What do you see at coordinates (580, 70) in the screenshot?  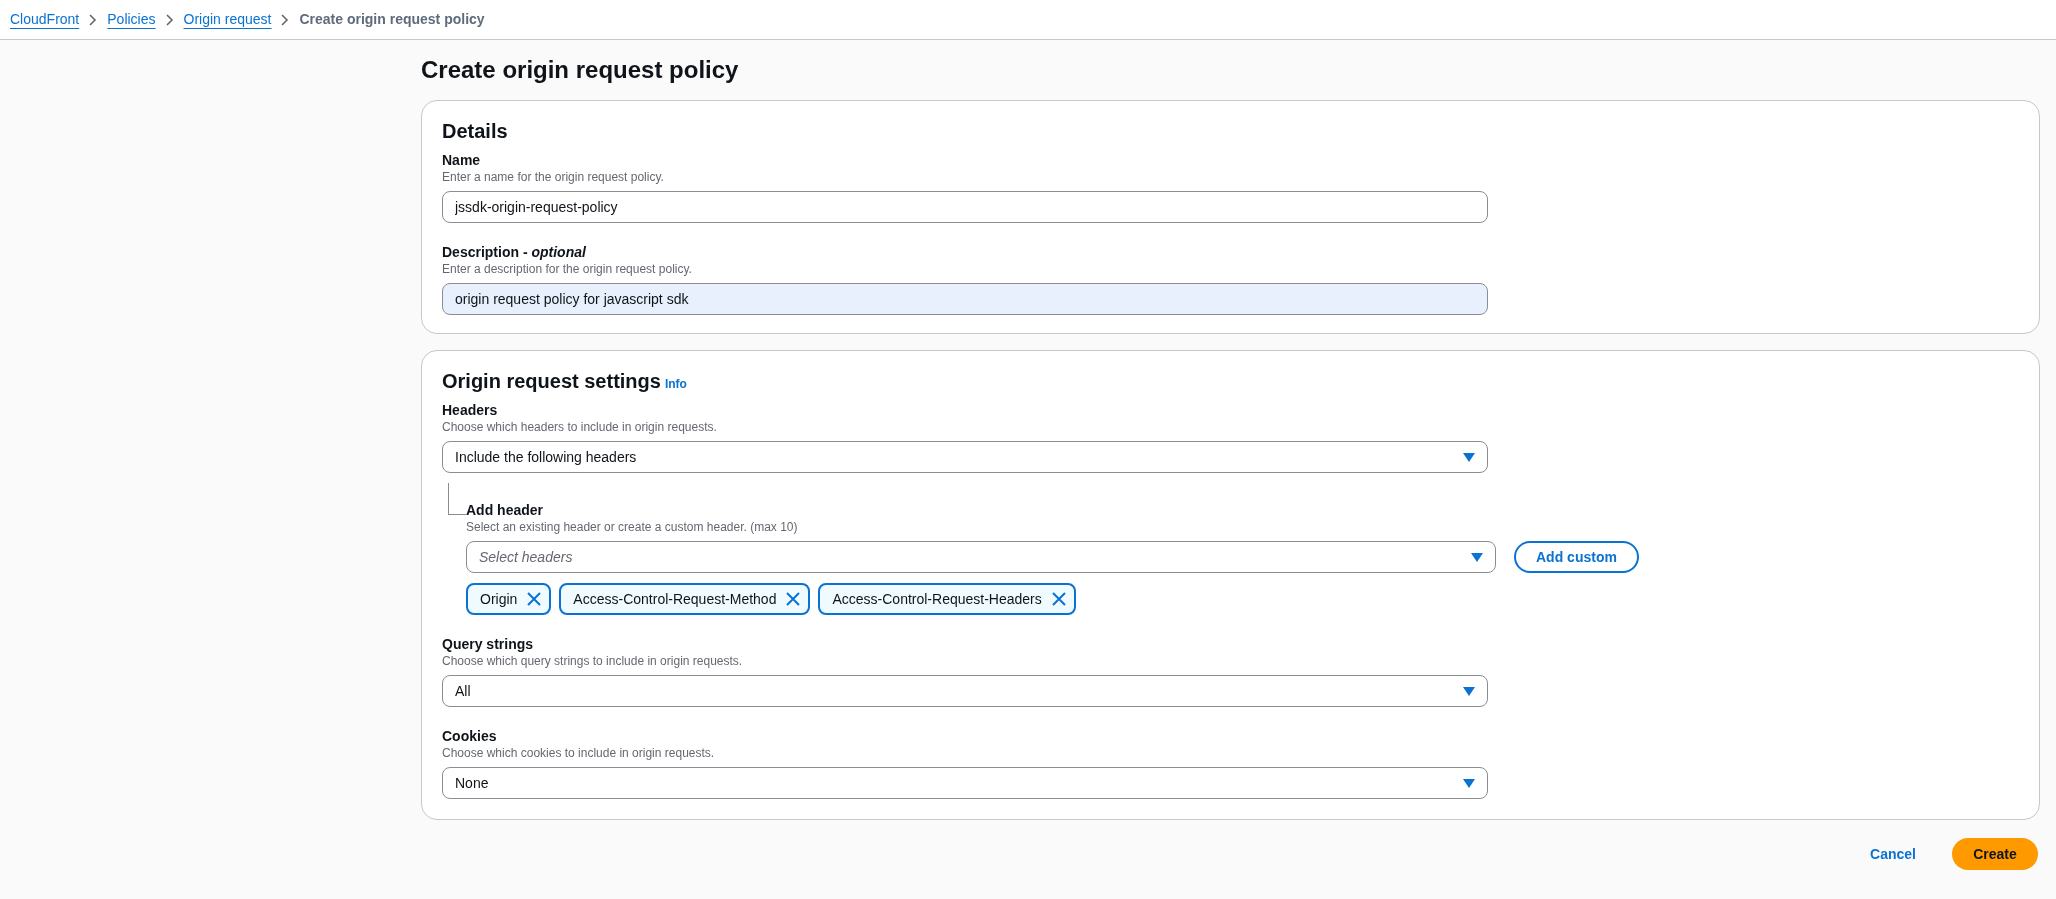 I see `page-title: Create origin request policy` at bounding box center [580, 70].